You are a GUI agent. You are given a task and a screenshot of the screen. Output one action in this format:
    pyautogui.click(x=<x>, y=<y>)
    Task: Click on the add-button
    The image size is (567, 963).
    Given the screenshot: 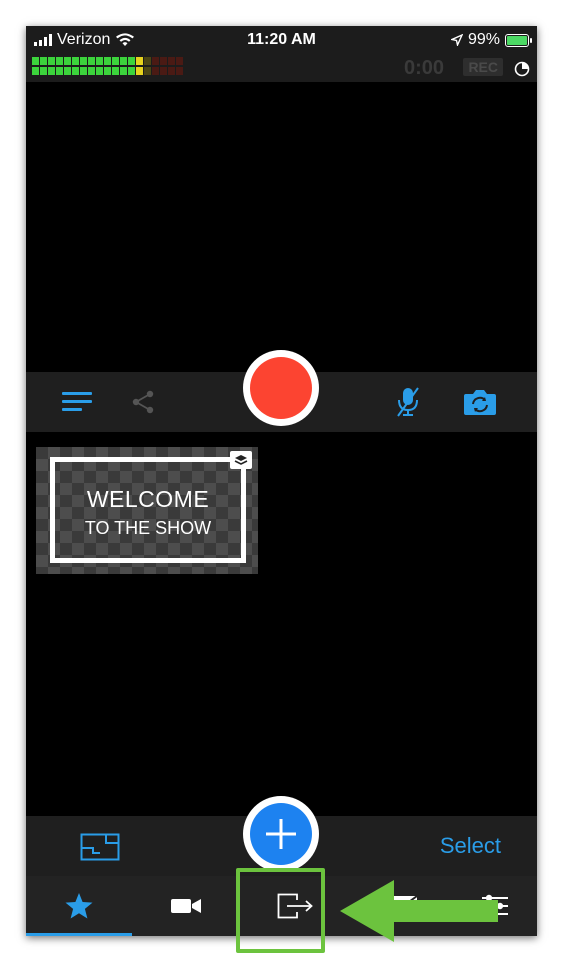 What is the action you would take?
    pyautogui.click(x=281, y=834)
    